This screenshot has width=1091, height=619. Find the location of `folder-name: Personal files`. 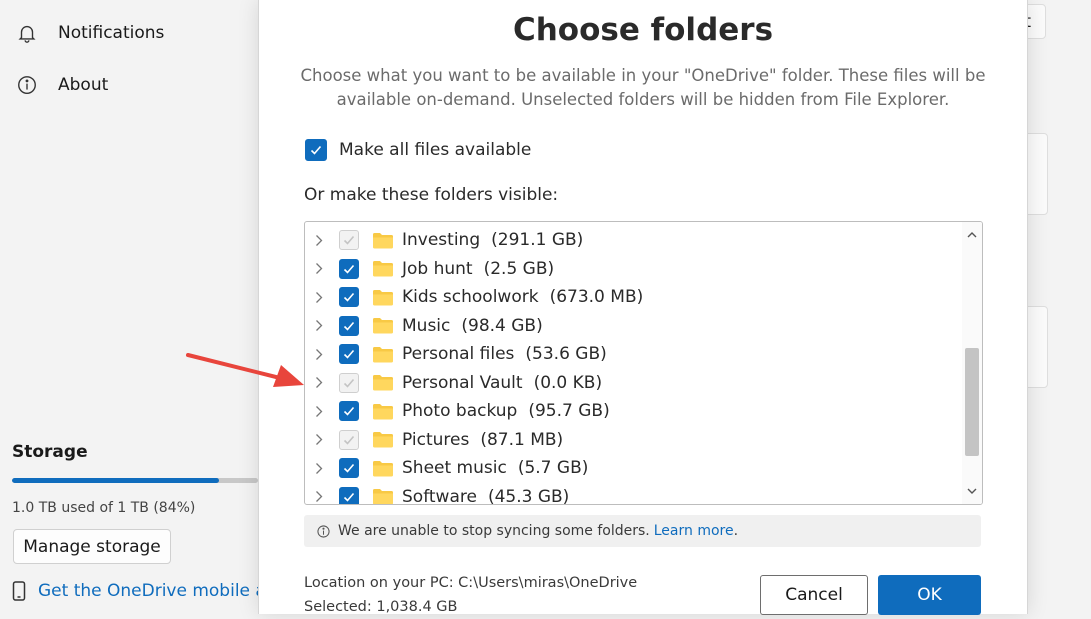

folder-name: Personal files is located at coordinates (458, 354).